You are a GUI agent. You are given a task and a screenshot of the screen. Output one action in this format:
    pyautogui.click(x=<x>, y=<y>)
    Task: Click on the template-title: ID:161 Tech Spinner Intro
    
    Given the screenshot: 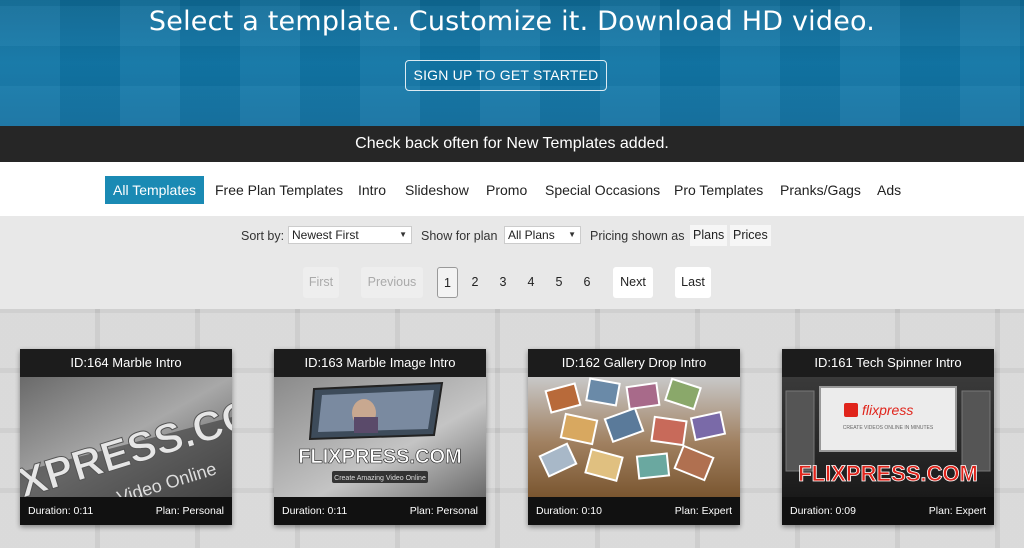 What is the action you would take?
    pyautogui.click(x=888, y=363)
    